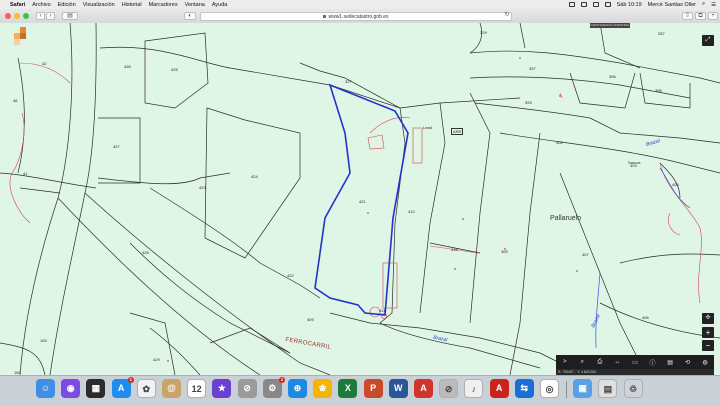 This screenshot has height=406, width=720. I want to click on dock-siri-icon: ◉, so click(71, 388).